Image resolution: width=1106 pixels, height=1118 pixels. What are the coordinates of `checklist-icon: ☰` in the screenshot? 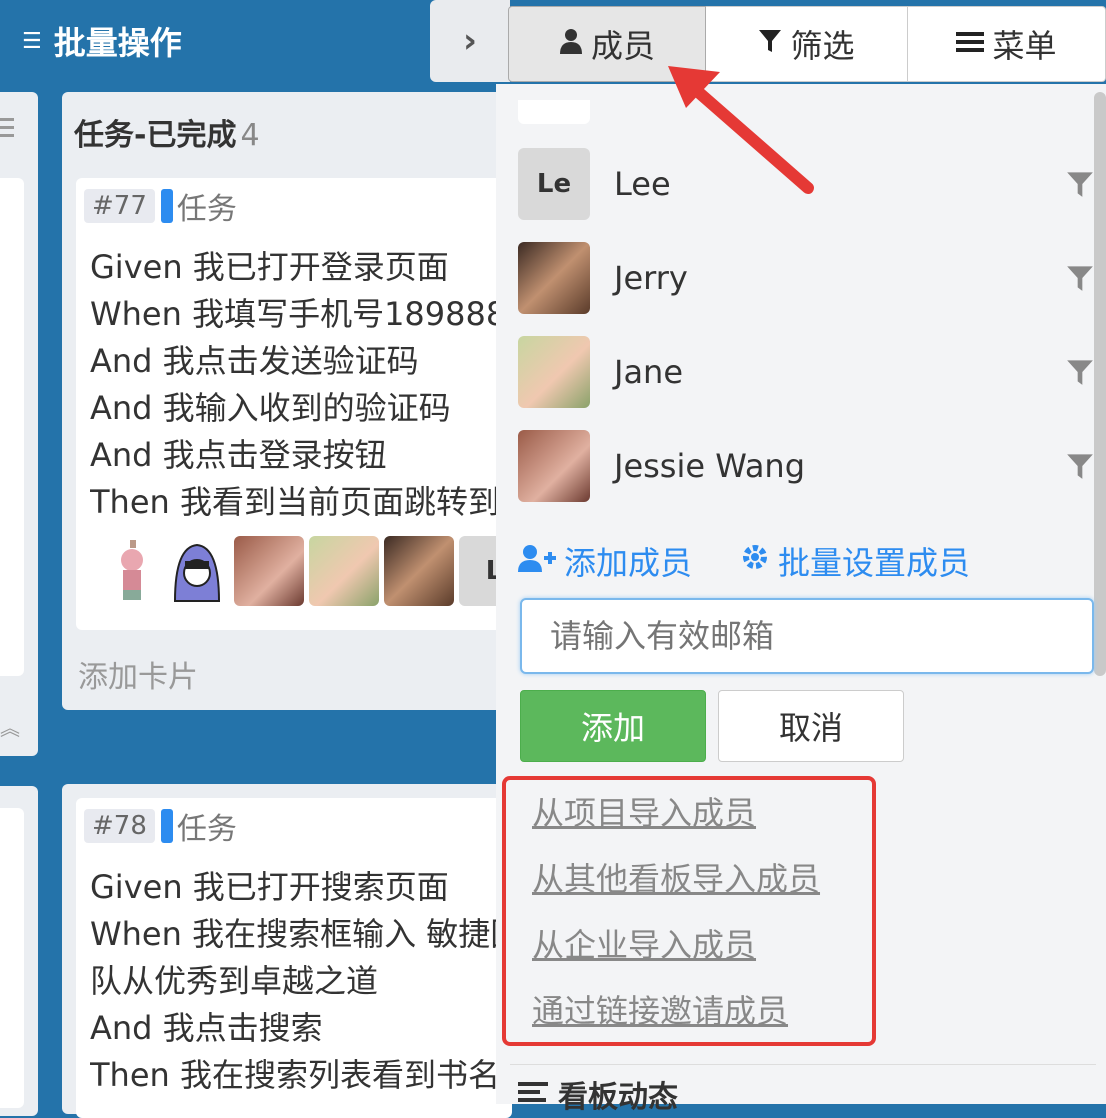 It's located at (32, 41).